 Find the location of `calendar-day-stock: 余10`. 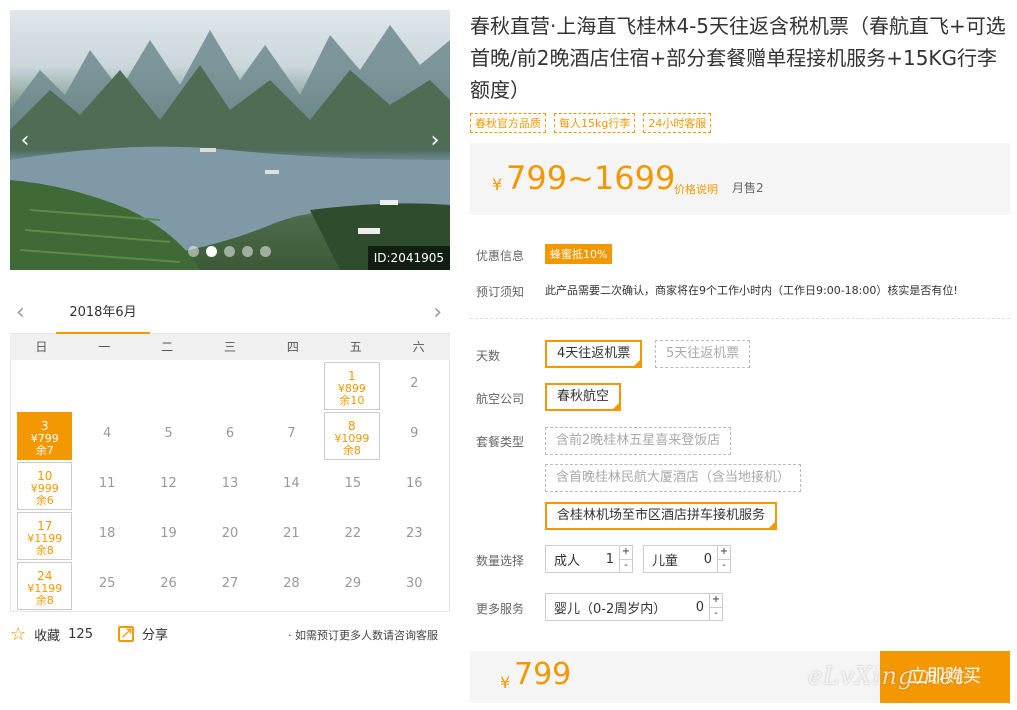

calendar-day-stock: 余10 is located at coordinates (352, 400).